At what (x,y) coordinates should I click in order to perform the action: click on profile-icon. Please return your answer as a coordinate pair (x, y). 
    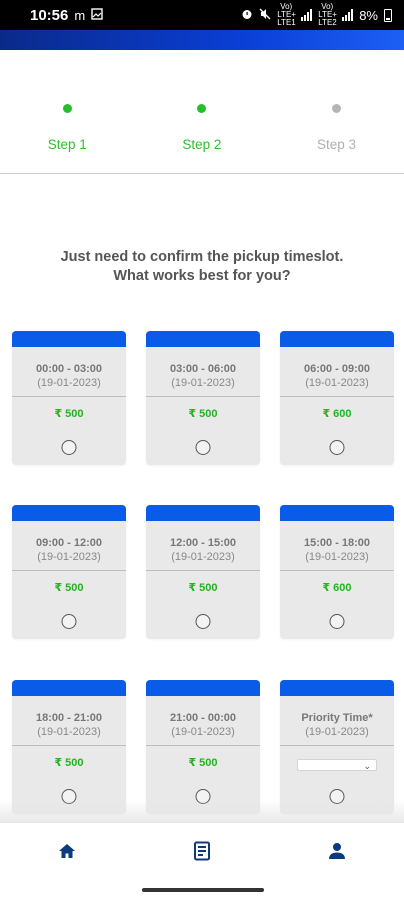
    Looking at the image, I should click on (337, 853).